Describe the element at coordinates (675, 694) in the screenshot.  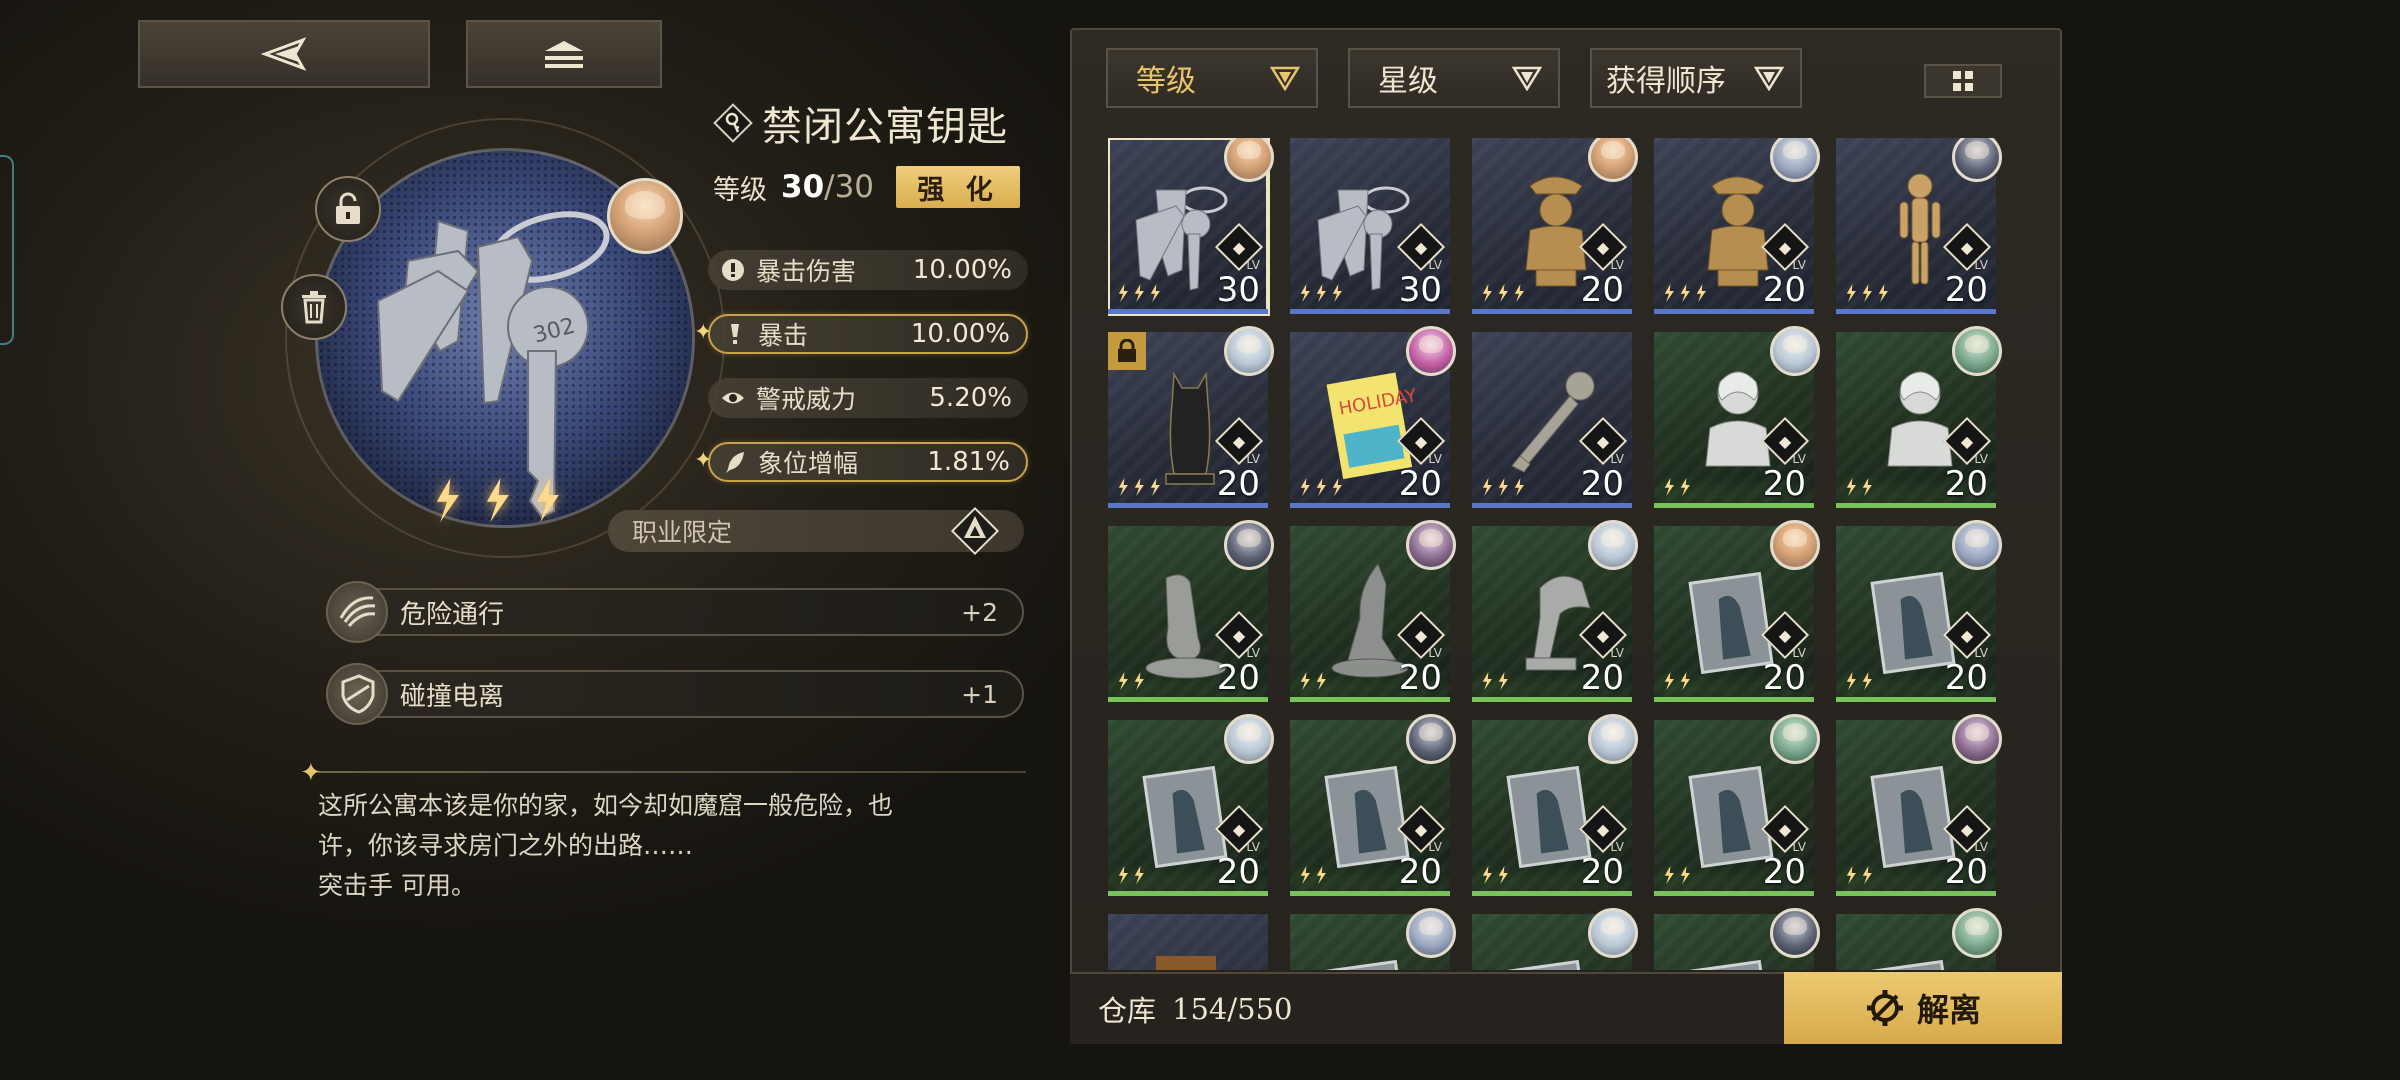
I see `skill-row: 碰撞电离 +1` at that location.